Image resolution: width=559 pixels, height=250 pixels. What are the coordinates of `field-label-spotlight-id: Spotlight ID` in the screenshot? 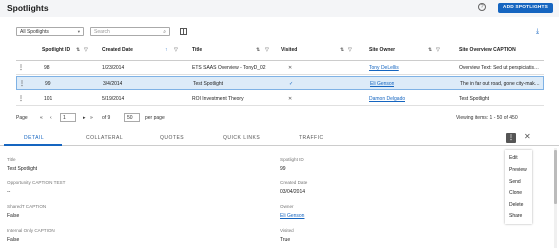 It's located at (292, 159).